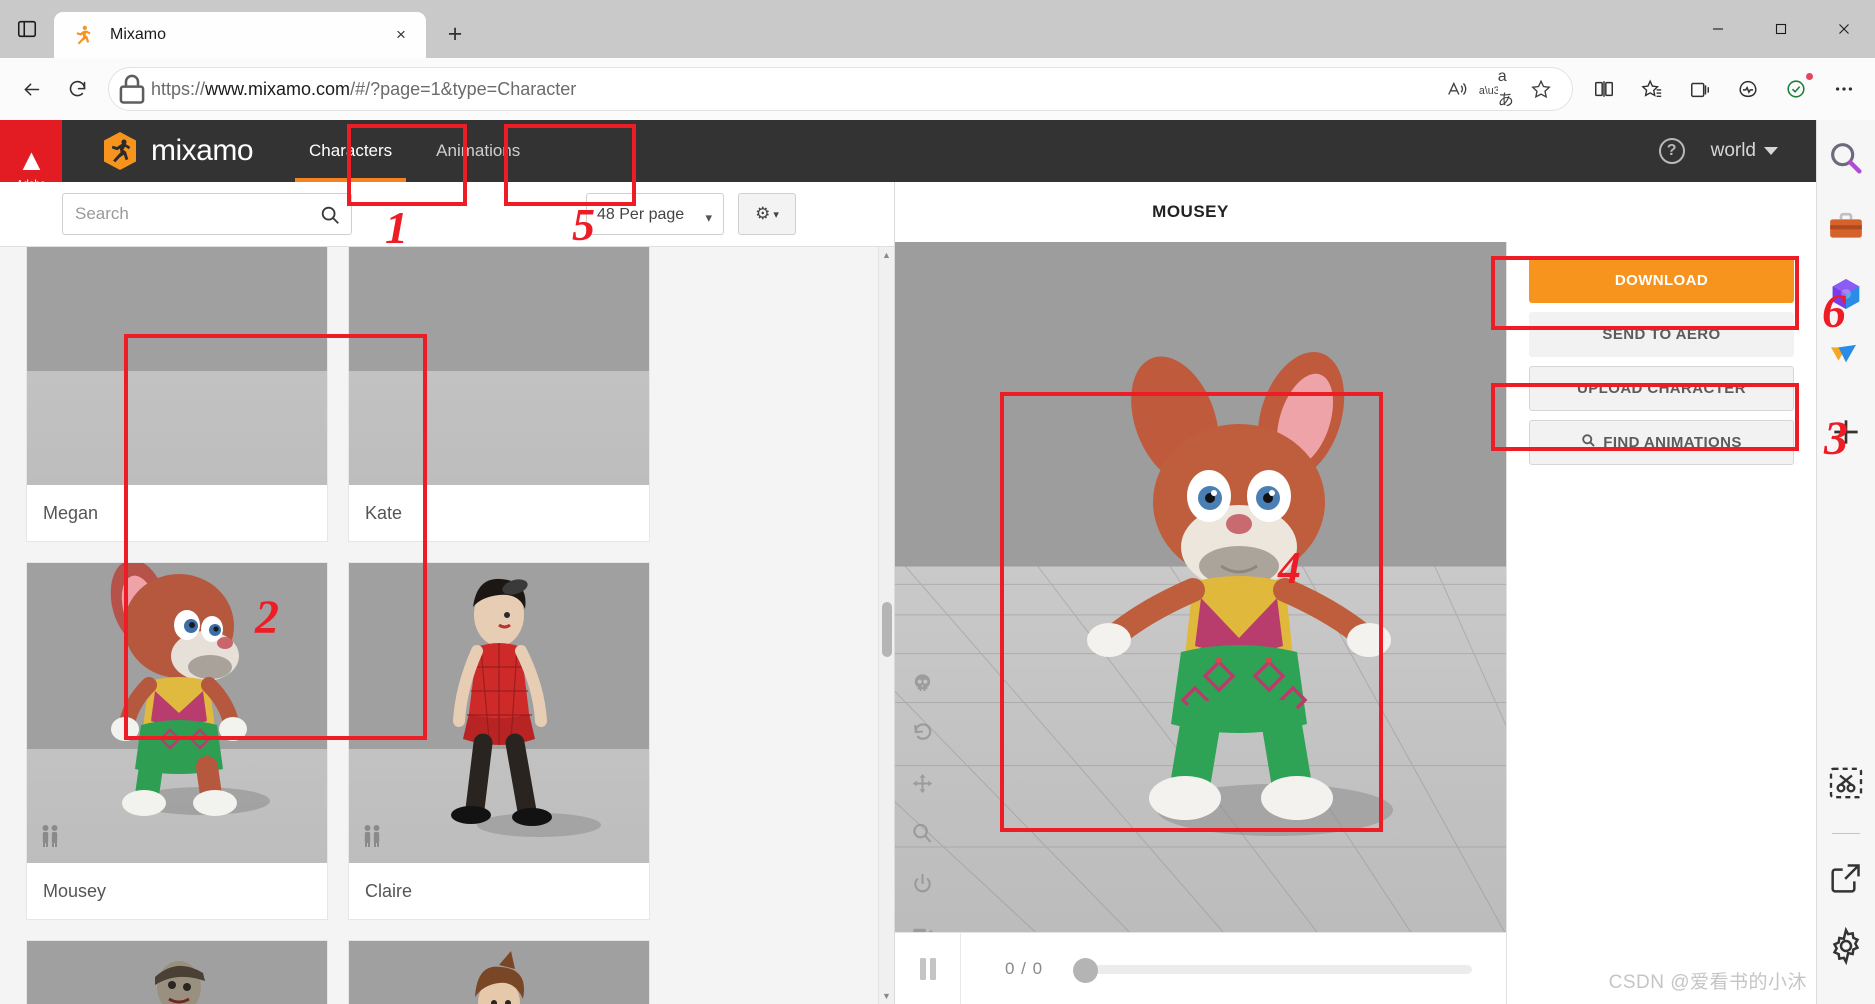 Image resolution: width=1875 pixels, height=1004 pixels. Describe the element at coordinates (1845, 562) in the screenshot. I see `edge-sidebar` at that location.